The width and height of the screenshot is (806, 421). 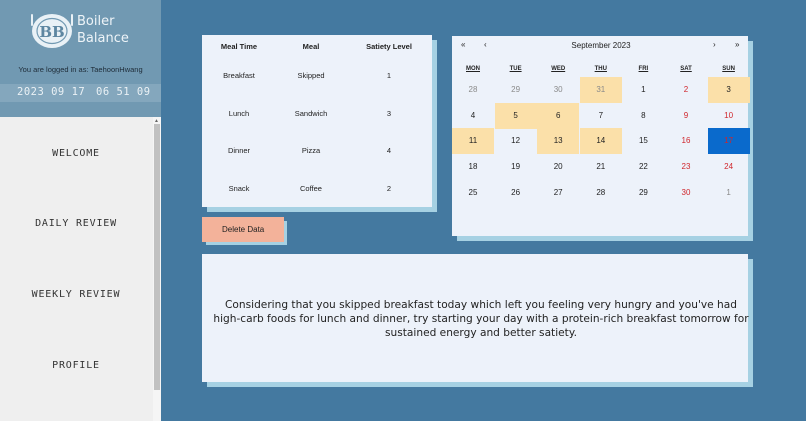 I want to click on clock-time: 06 51 09, so click(x=123, y=92).